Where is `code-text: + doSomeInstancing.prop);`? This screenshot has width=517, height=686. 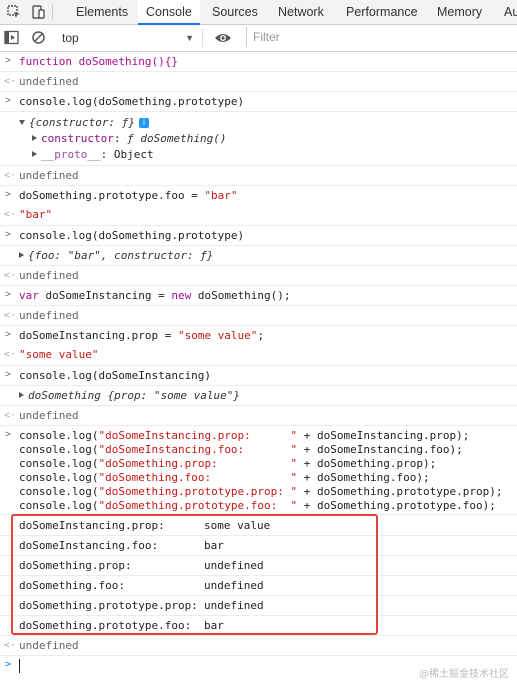
code-text: + doSomeInstancing.prop); is located at coordinates (383, 435).